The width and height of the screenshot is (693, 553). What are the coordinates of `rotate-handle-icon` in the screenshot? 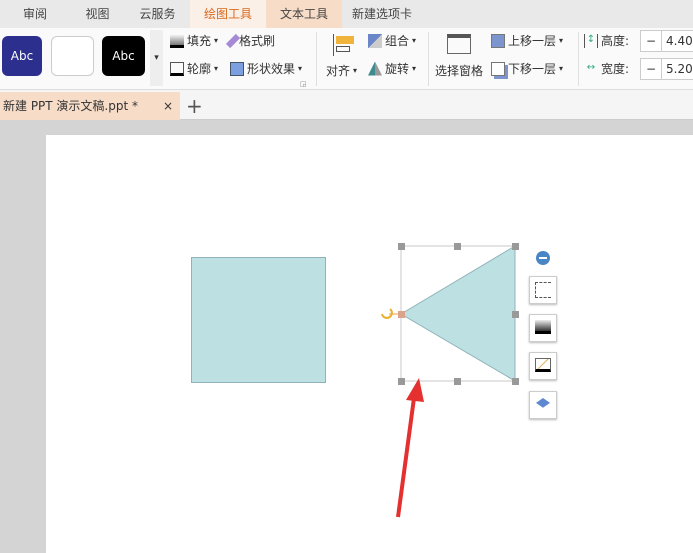 It's located at (387, 313).